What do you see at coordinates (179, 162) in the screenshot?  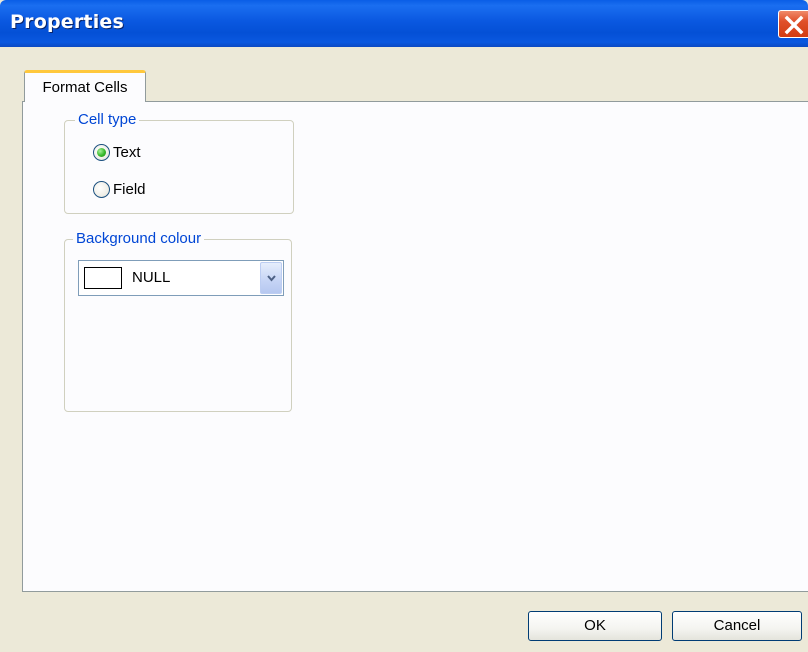 I see `cell-type-group: Cell type` at bounding box center [179, 162].